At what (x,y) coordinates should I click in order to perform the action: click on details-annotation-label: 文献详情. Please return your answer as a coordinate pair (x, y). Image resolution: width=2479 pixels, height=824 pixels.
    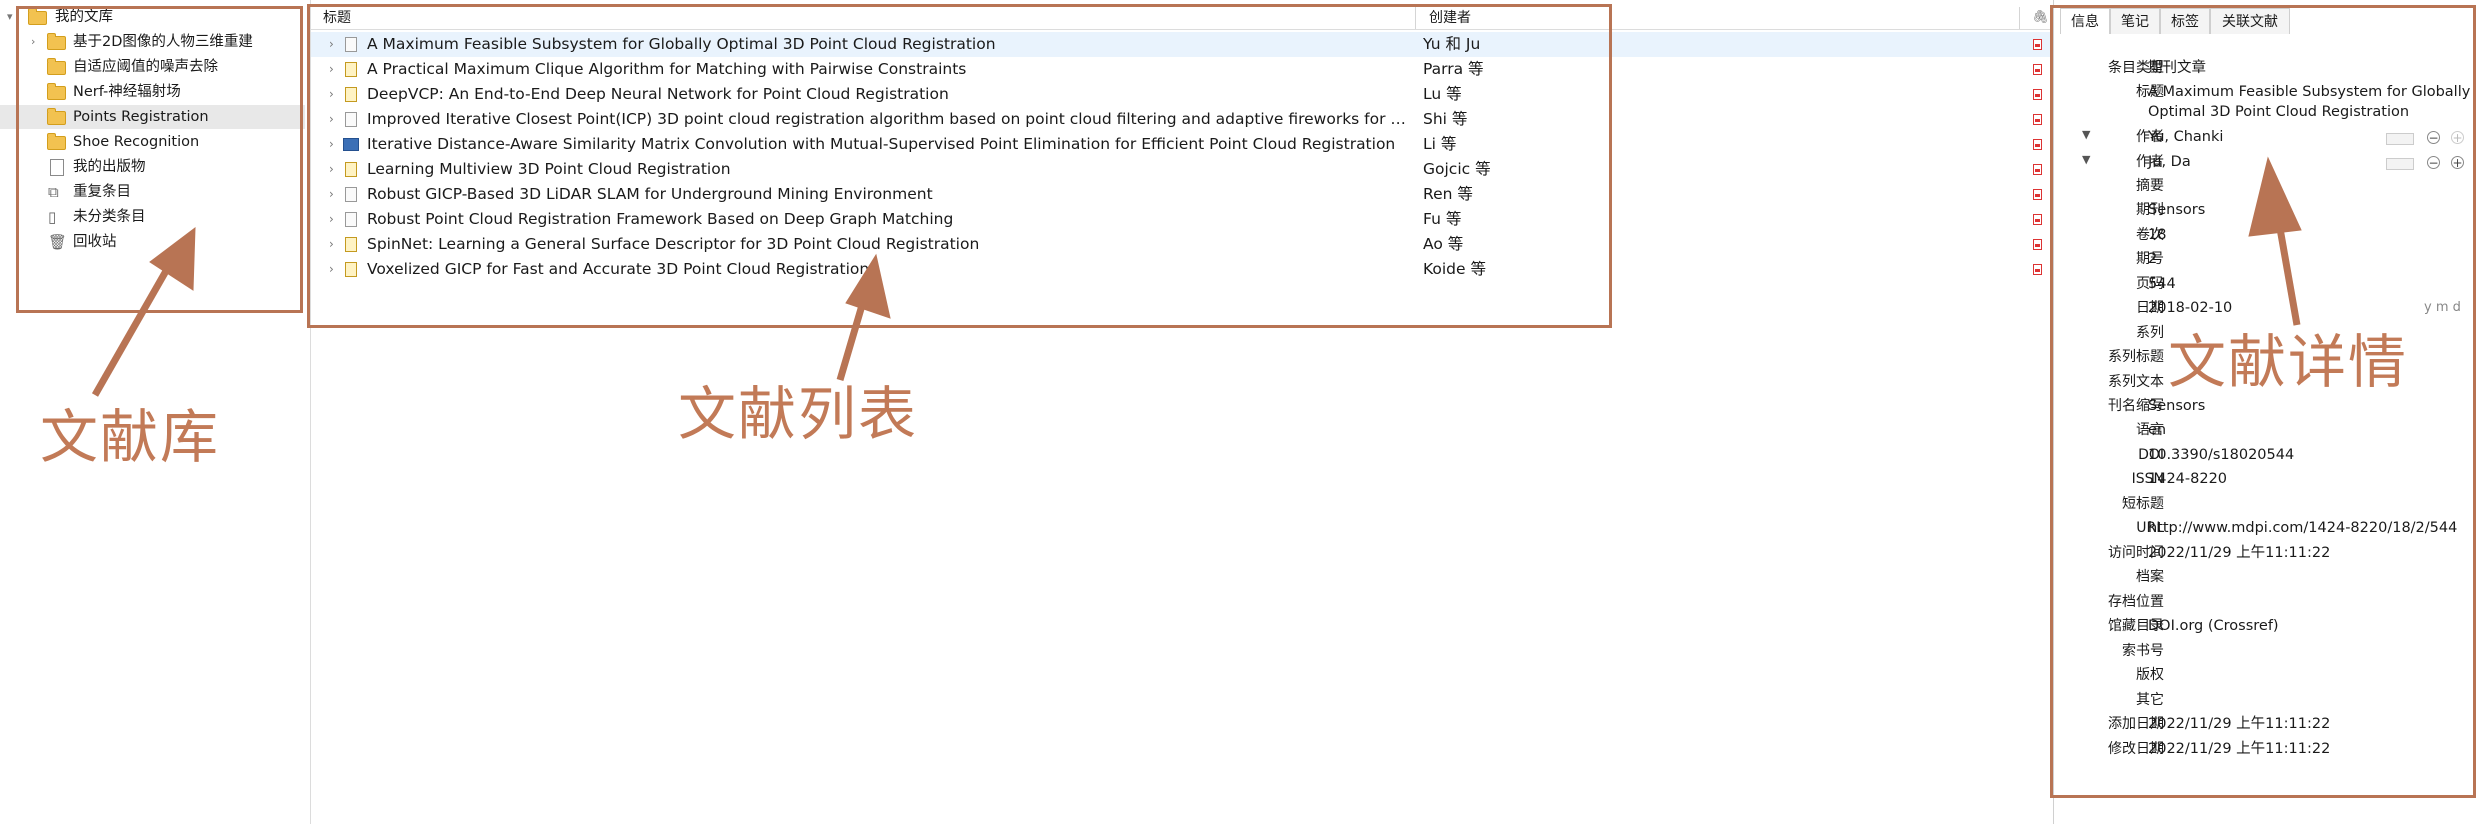
    Looking at the image, I should click on (2288, 362).